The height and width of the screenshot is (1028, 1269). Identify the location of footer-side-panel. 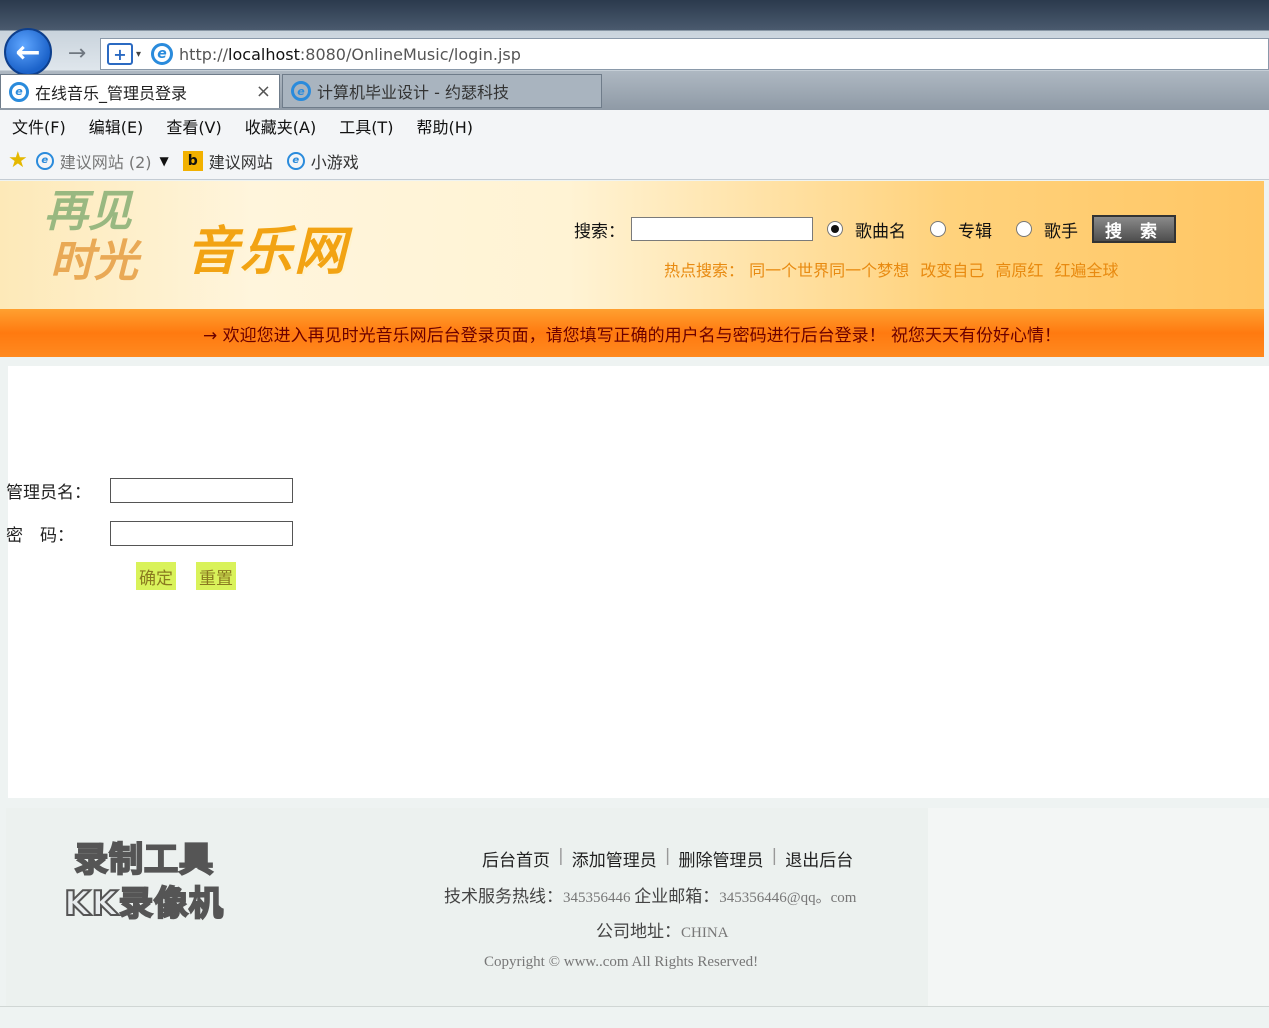
(1098, 907).